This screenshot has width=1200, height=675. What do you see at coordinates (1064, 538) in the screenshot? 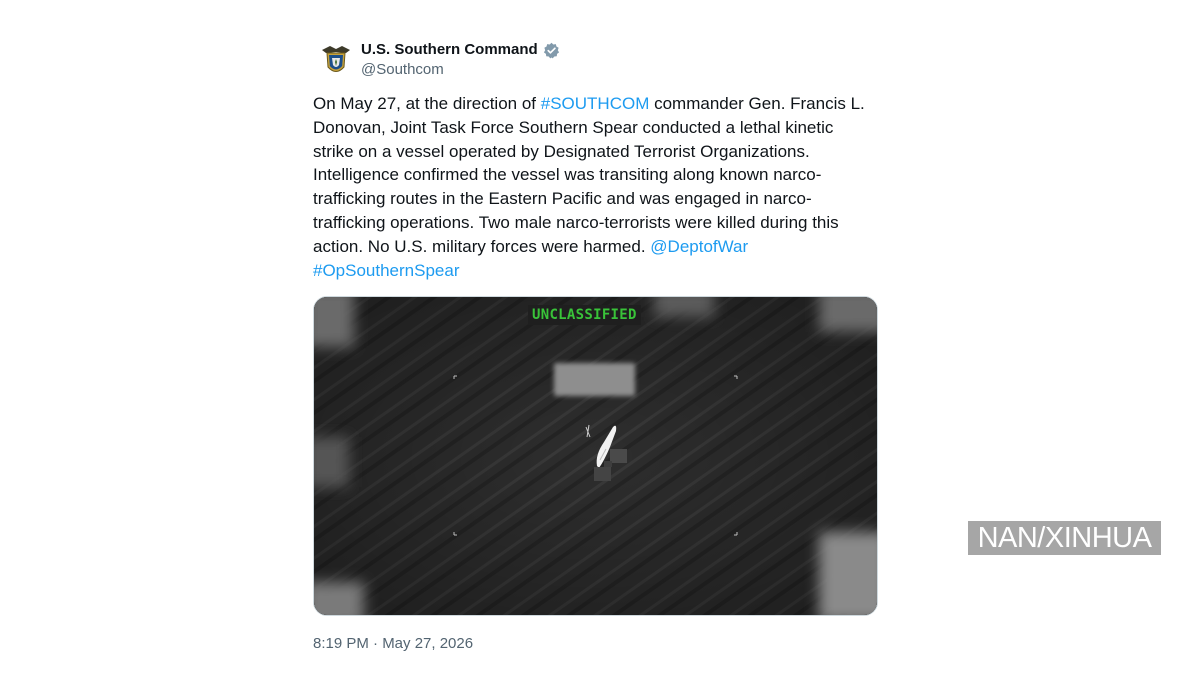
I see `photo-credit-watermark: NAN/XINHUA` at bounding box center [1064, 538].